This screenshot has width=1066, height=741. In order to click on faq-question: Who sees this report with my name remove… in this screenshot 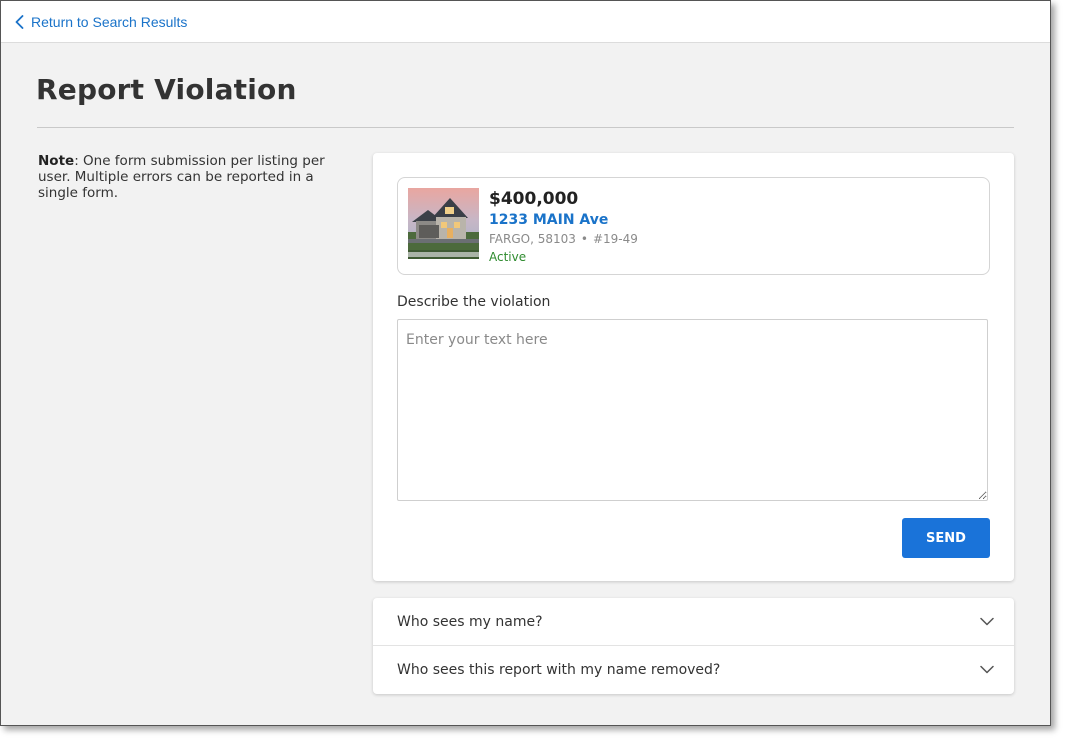, I will do `click(559, 670)`.